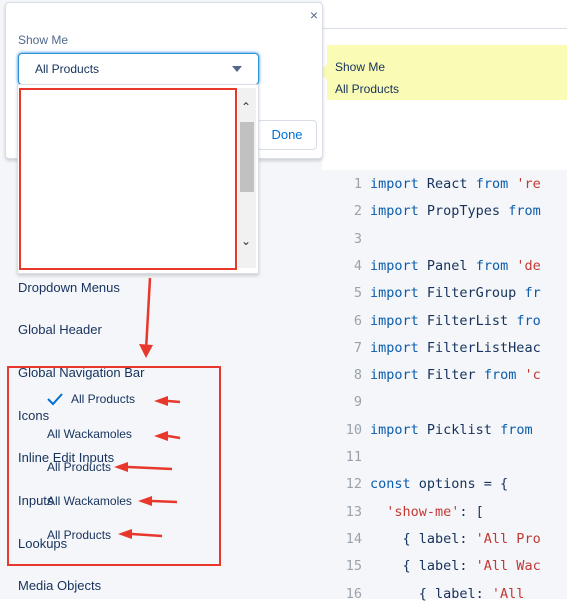 The height and width of the screenshot is (606, 567). I want to click on annotation-overlay, so click(114, 408).